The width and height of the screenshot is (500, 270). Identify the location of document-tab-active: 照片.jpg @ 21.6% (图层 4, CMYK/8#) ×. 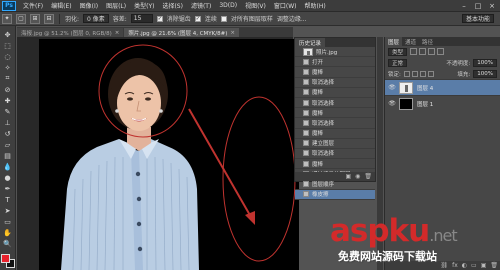
(181, 32).